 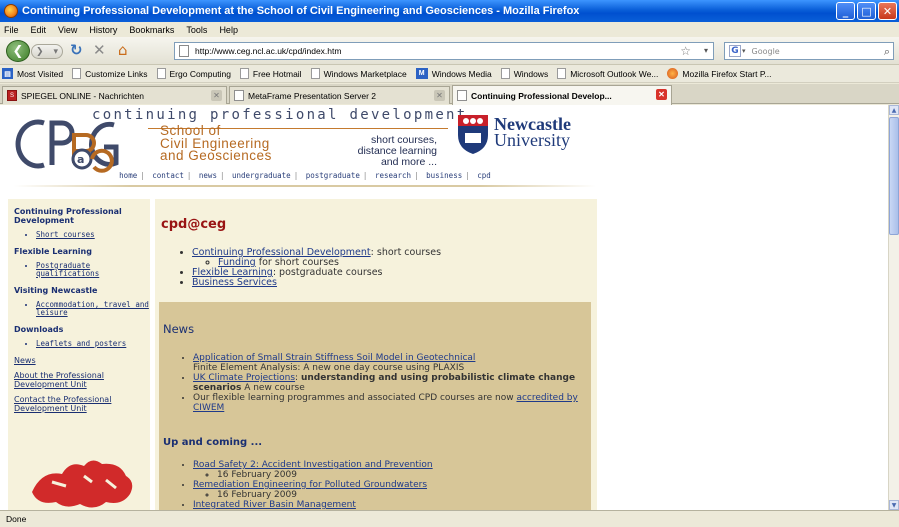 What do you see at coordinates (82, 360) in the screenshot?
I see `sidebar-link-news: News` at bounding box center [82, 360].